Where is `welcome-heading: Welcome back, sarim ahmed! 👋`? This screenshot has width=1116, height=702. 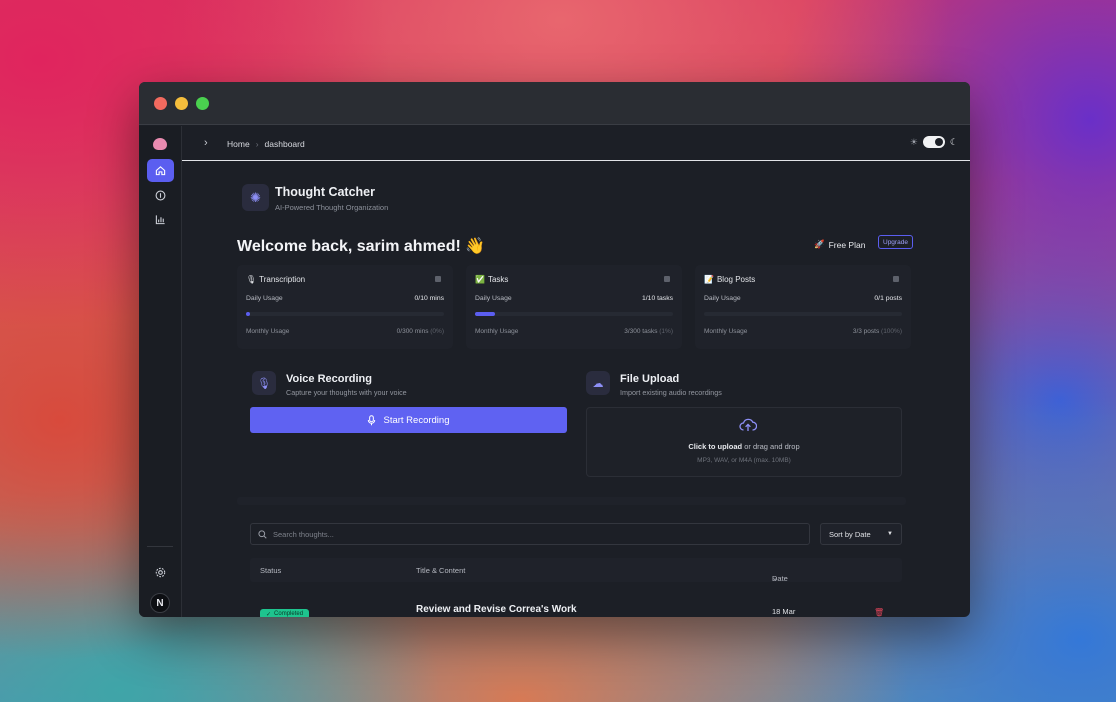
welcome-heading: Welcome back, sarim ahmed! 👋 is located at coordinates (361, 246).